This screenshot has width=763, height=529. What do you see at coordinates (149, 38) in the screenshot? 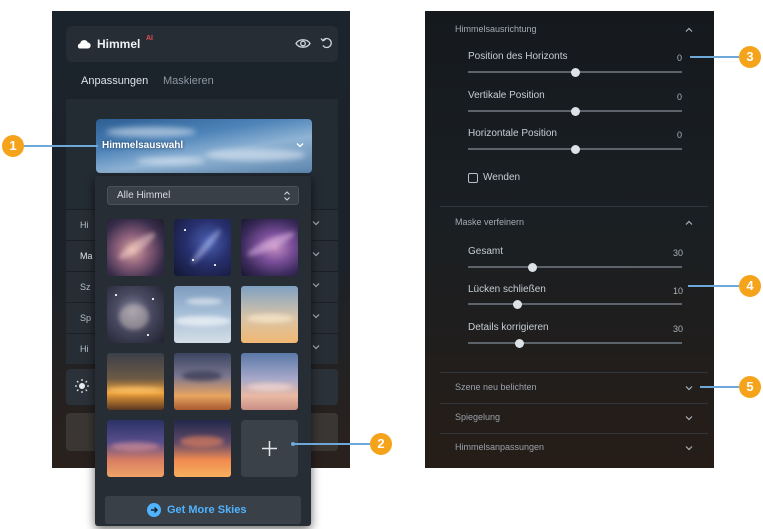
I see `ai-badge: AI` at bounding box center [149, 38].